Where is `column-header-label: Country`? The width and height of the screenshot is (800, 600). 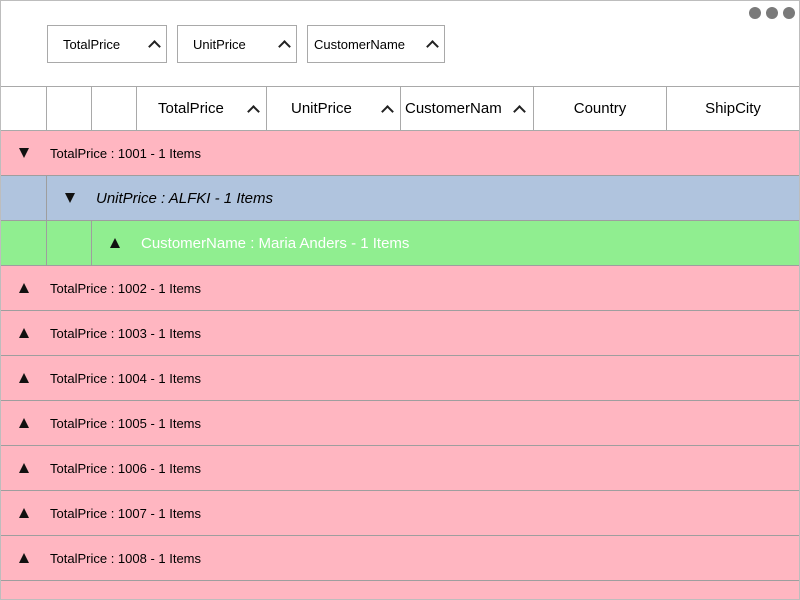 column-header-label: Country is located at coordinates (600, 108).